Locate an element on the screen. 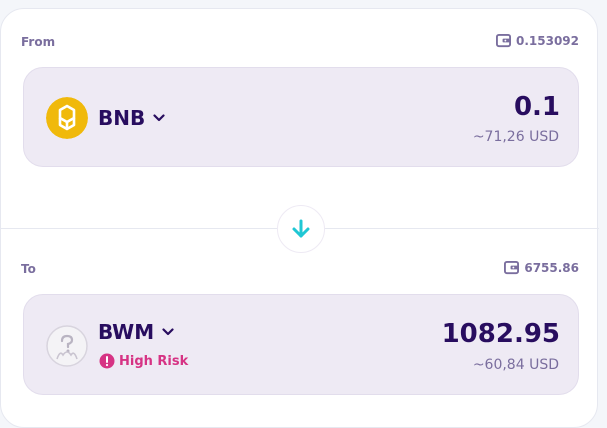 Image resolution: width=607 pixels, height=428 pixels. from-label: From is located at coordinates (38, 42).